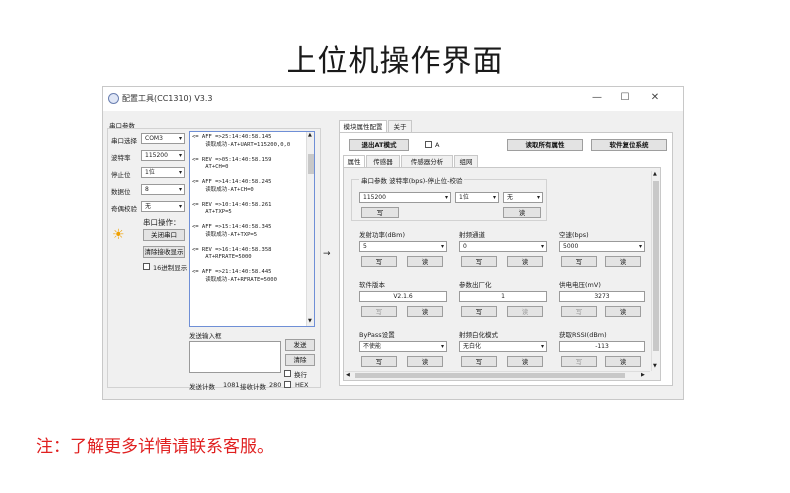 Image resolution: width=790 pixels, height=493 pixels. I want to click on baud-select: 115200 ▾, so click(163, 155).